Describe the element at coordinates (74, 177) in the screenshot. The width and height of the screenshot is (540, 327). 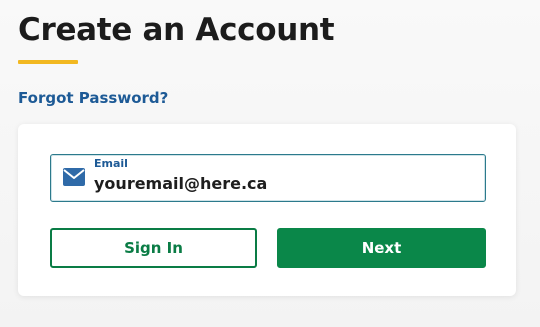
I see `envelope-icon` at that location.